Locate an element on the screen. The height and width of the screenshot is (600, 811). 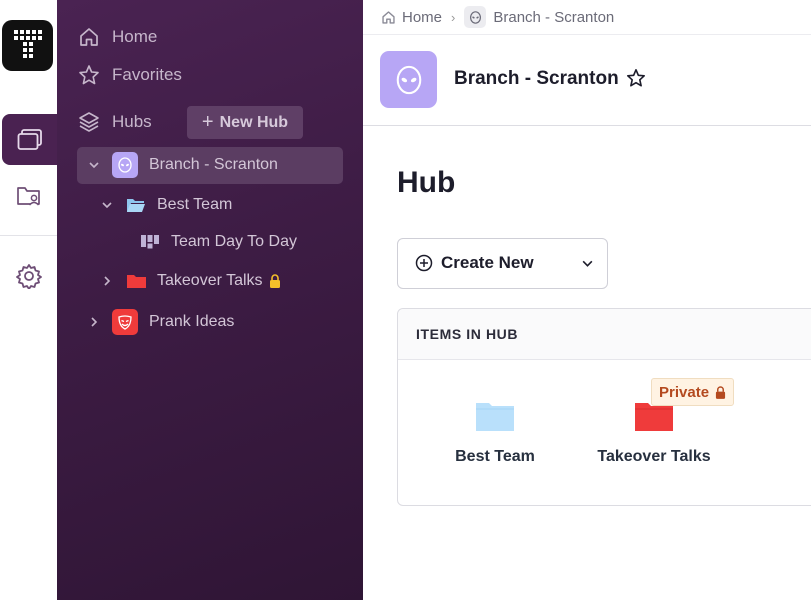
rail-shared-folders-button is located at coordinates (28, 196).